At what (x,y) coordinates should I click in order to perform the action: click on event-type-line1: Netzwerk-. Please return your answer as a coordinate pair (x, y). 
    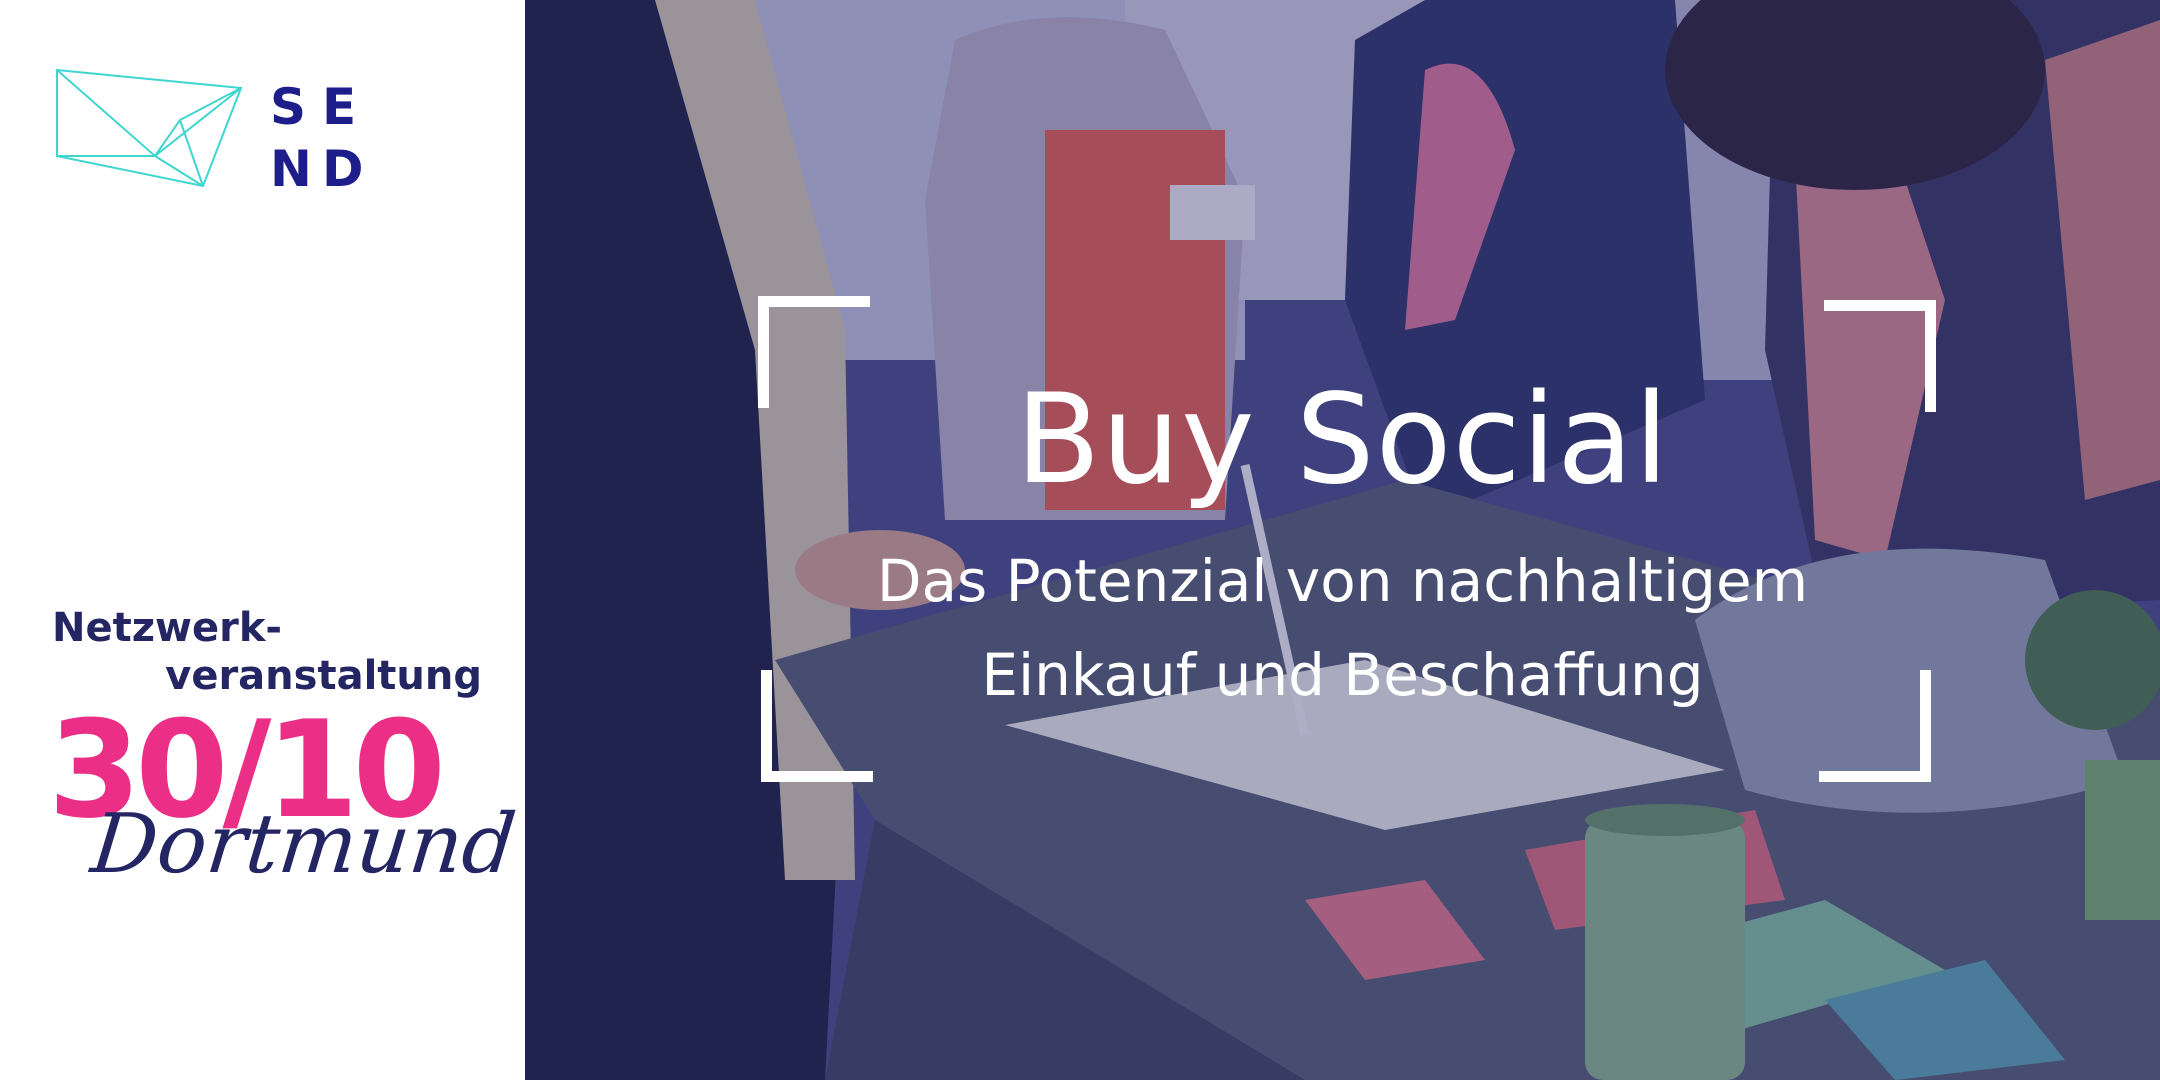
    Looking at the image, I should click on (167, 628).